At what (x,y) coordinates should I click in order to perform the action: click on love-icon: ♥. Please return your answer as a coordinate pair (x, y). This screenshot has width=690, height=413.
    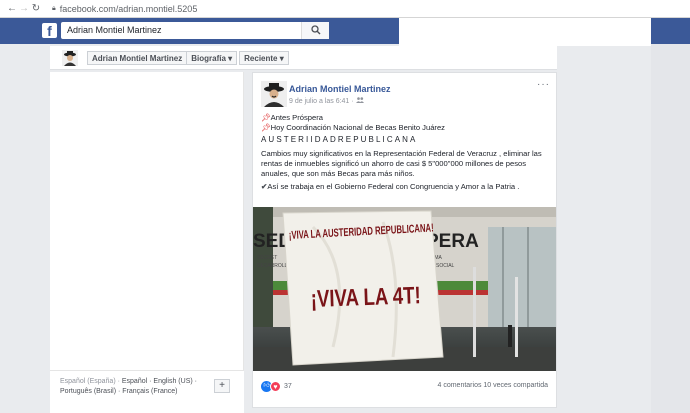
    Looking at the image, I should click on (275, 386).